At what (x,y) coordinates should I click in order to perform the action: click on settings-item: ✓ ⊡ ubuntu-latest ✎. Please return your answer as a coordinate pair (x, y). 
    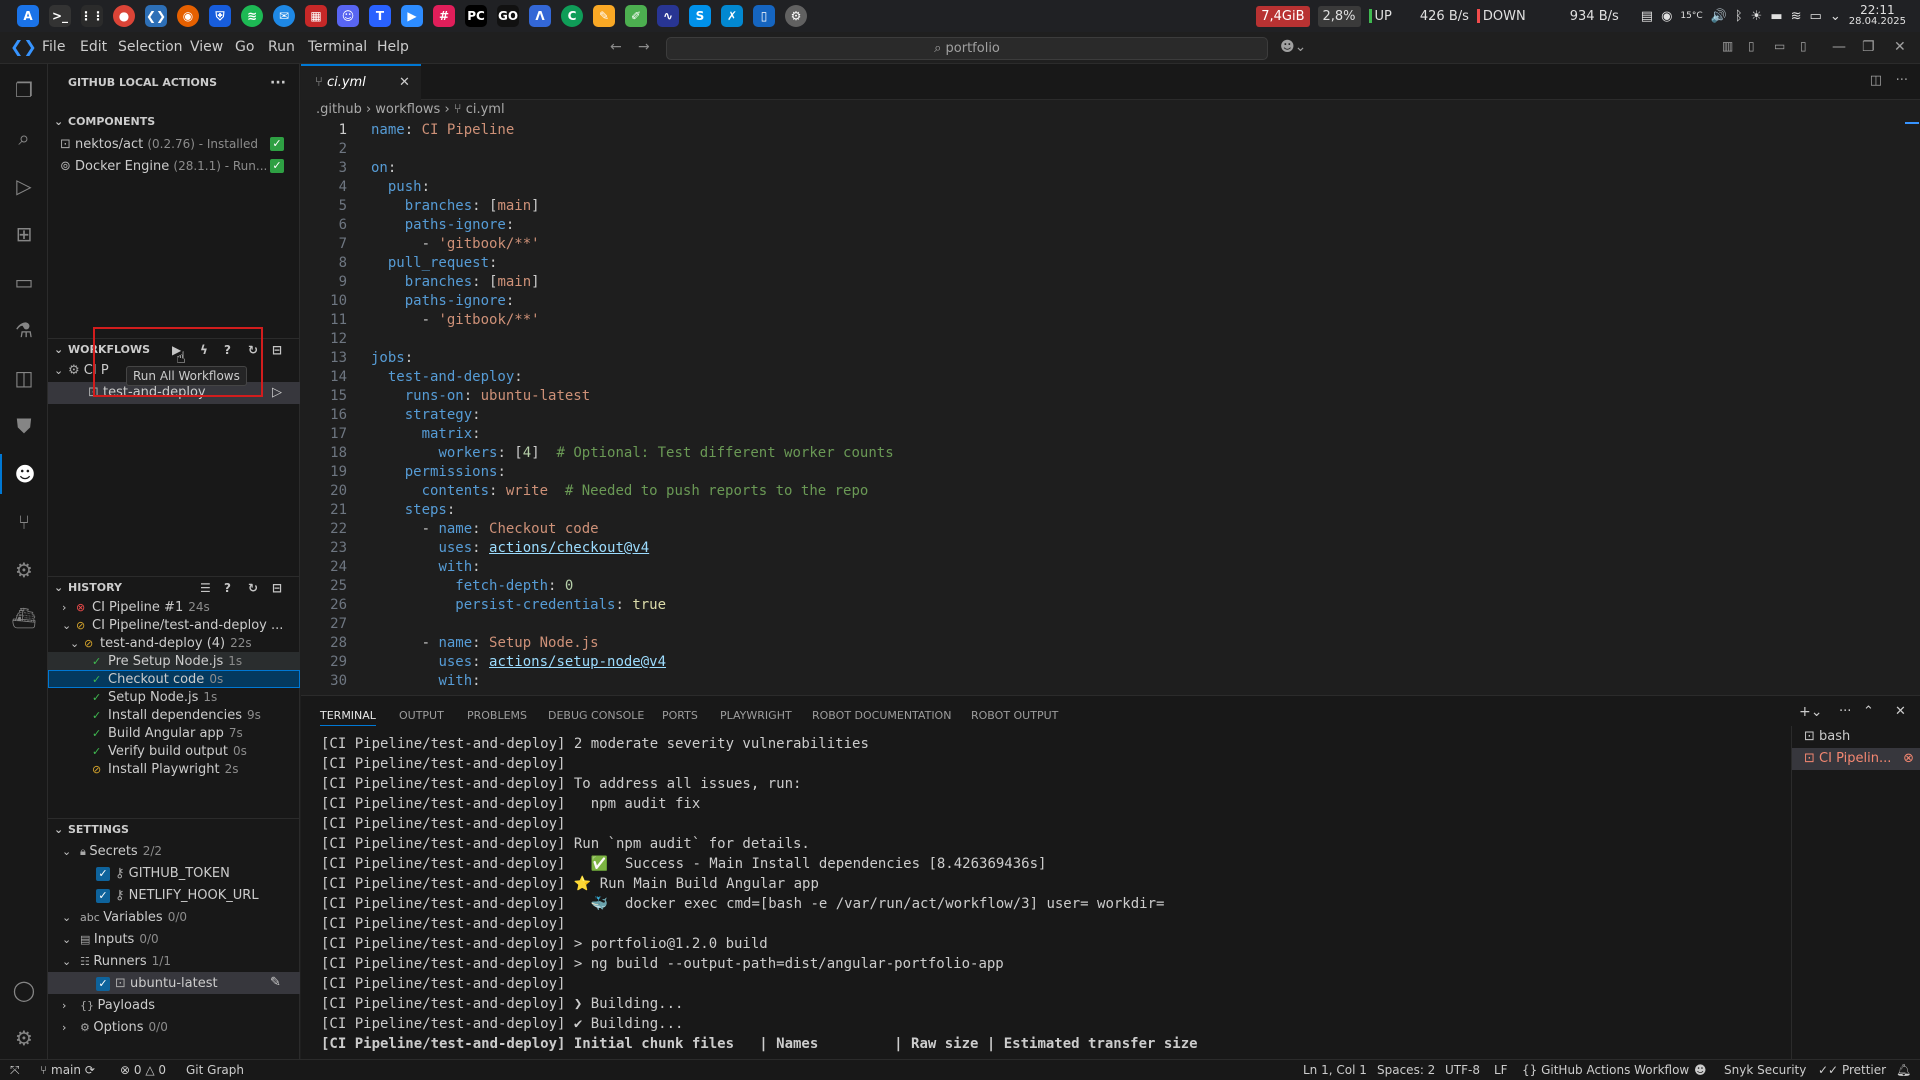
    Looking at the image, I should click on (174, 983).